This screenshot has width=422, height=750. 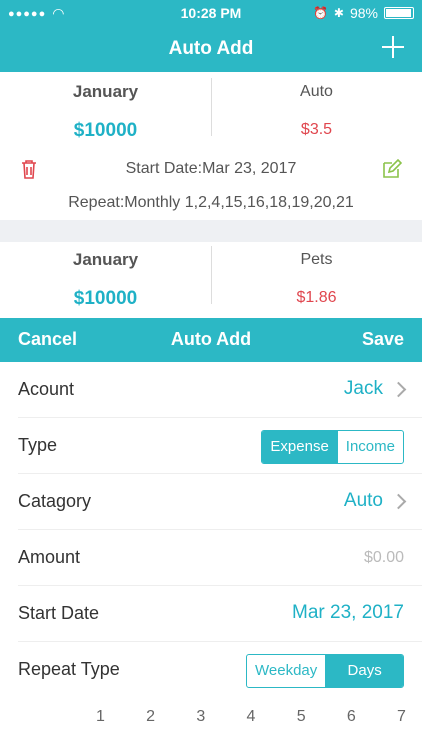 I want to click on page-title: Auto Add, so click(x=211, y=48).